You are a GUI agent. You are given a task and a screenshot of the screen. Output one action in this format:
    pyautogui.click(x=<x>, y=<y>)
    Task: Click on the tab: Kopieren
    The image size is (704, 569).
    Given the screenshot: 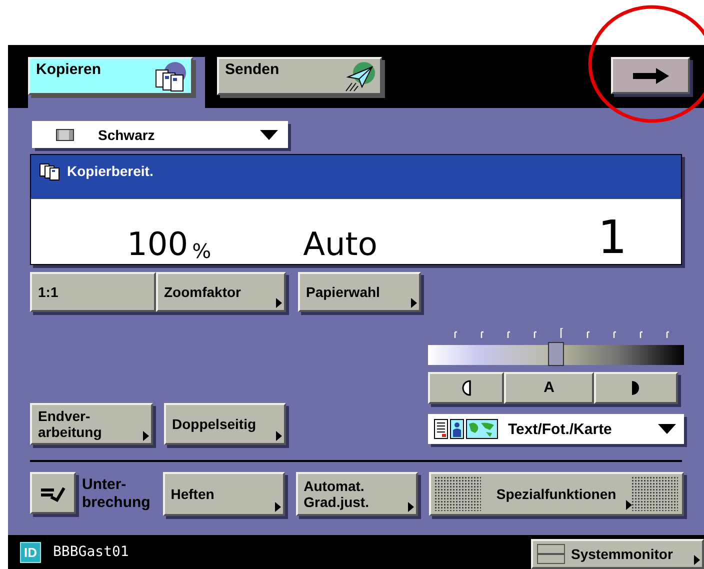 What is the action you would take?
    pyautogui.click(x=110, y=76)
    